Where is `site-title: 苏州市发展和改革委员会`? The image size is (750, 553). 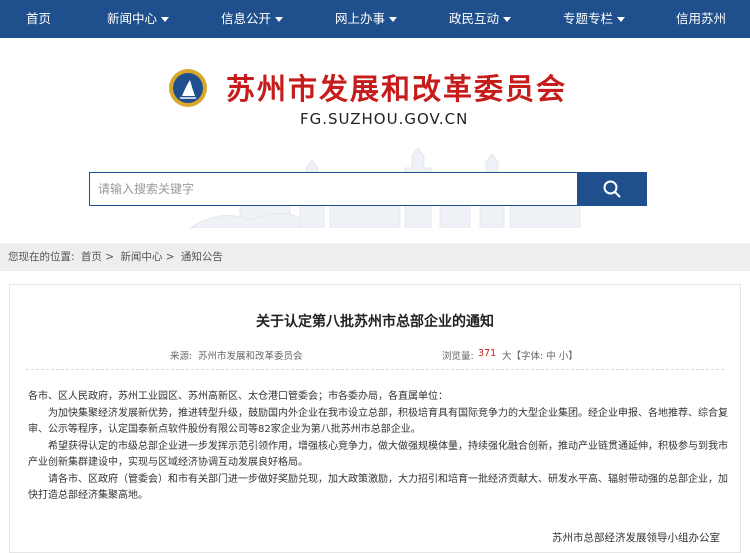 site-title: 苏州市发展和改革委员会 is located at coordinates (397, 89).